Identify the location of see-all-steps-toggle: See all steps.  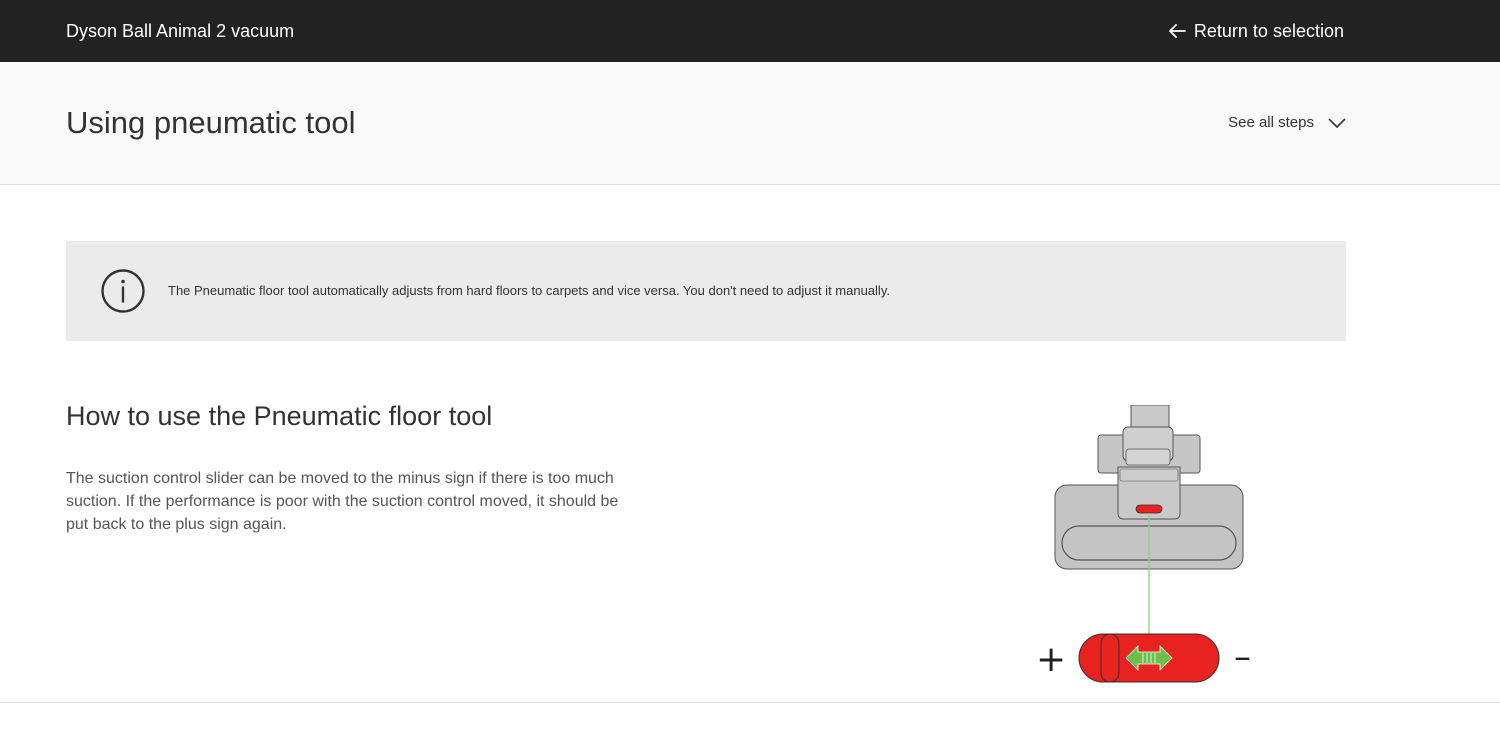
(1287, 123).